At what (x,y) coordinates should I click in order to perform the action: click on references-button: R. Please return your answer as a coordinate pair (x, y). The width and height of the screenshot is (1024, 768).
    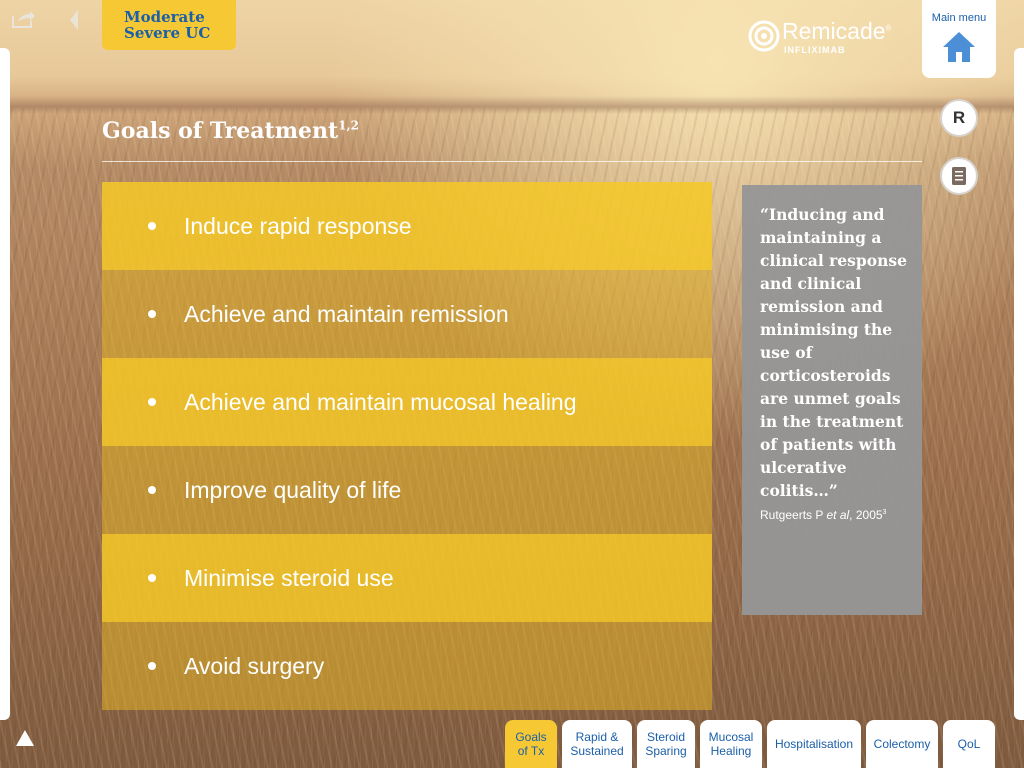
    Looking at the image, I should click on (959, 118).